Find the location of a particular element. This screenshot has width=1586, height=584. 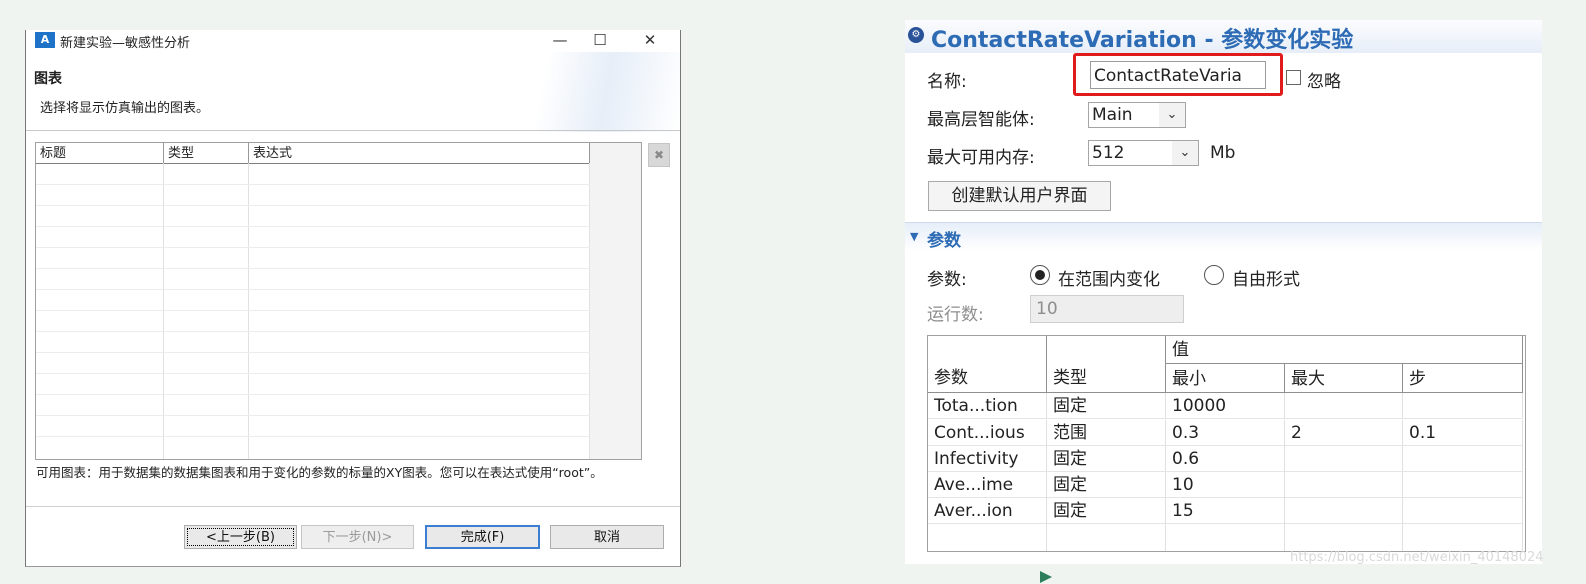

param-min-cell: 0.3 is located at coordinates (1225, 433).